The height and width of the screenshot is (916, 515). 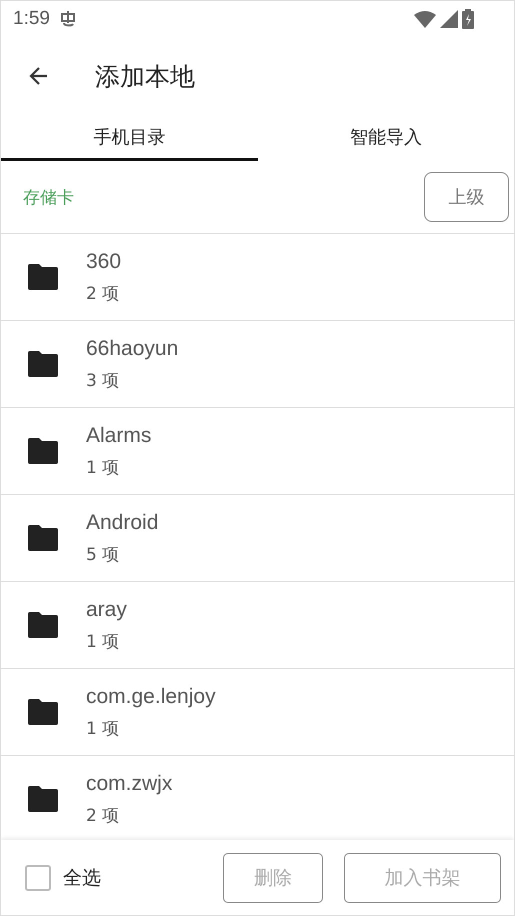 What do you see at coordinates (257, 712) in the screenshot?
I see `folder-row: com.ge.lenjoy 1 项` at bounding box center [257, 712].